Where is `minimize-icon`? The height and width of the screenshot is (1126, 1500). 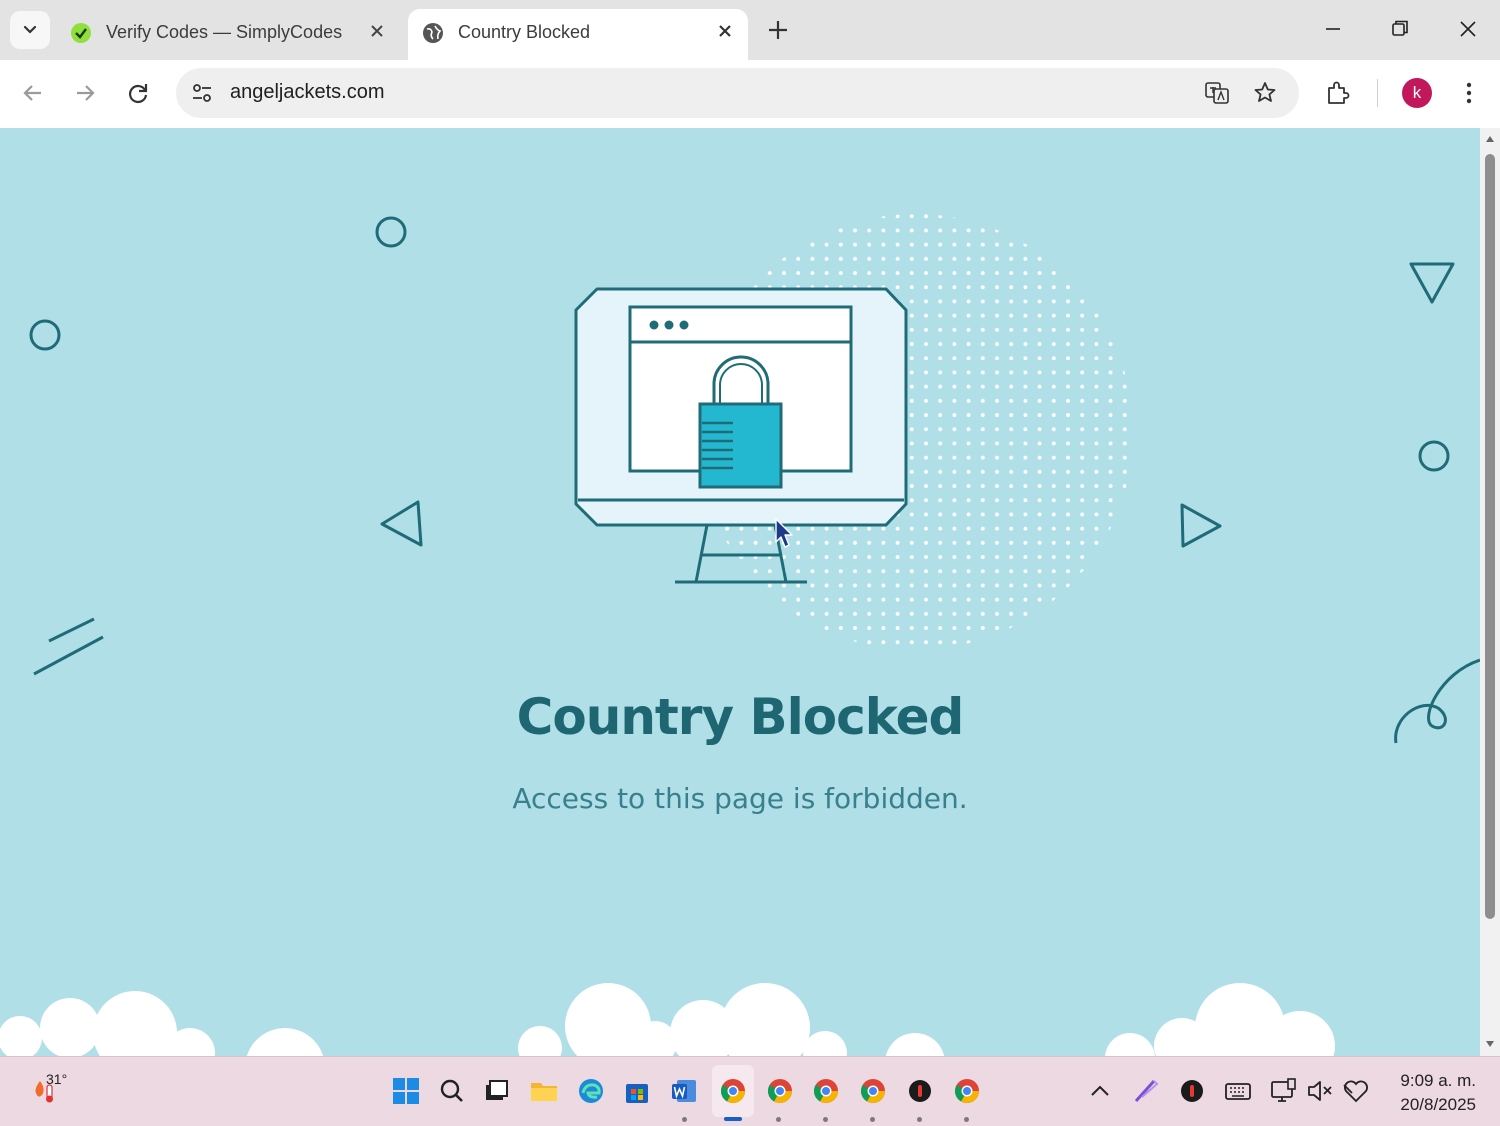
minimize-icon is located at coordinates (1333, 29).